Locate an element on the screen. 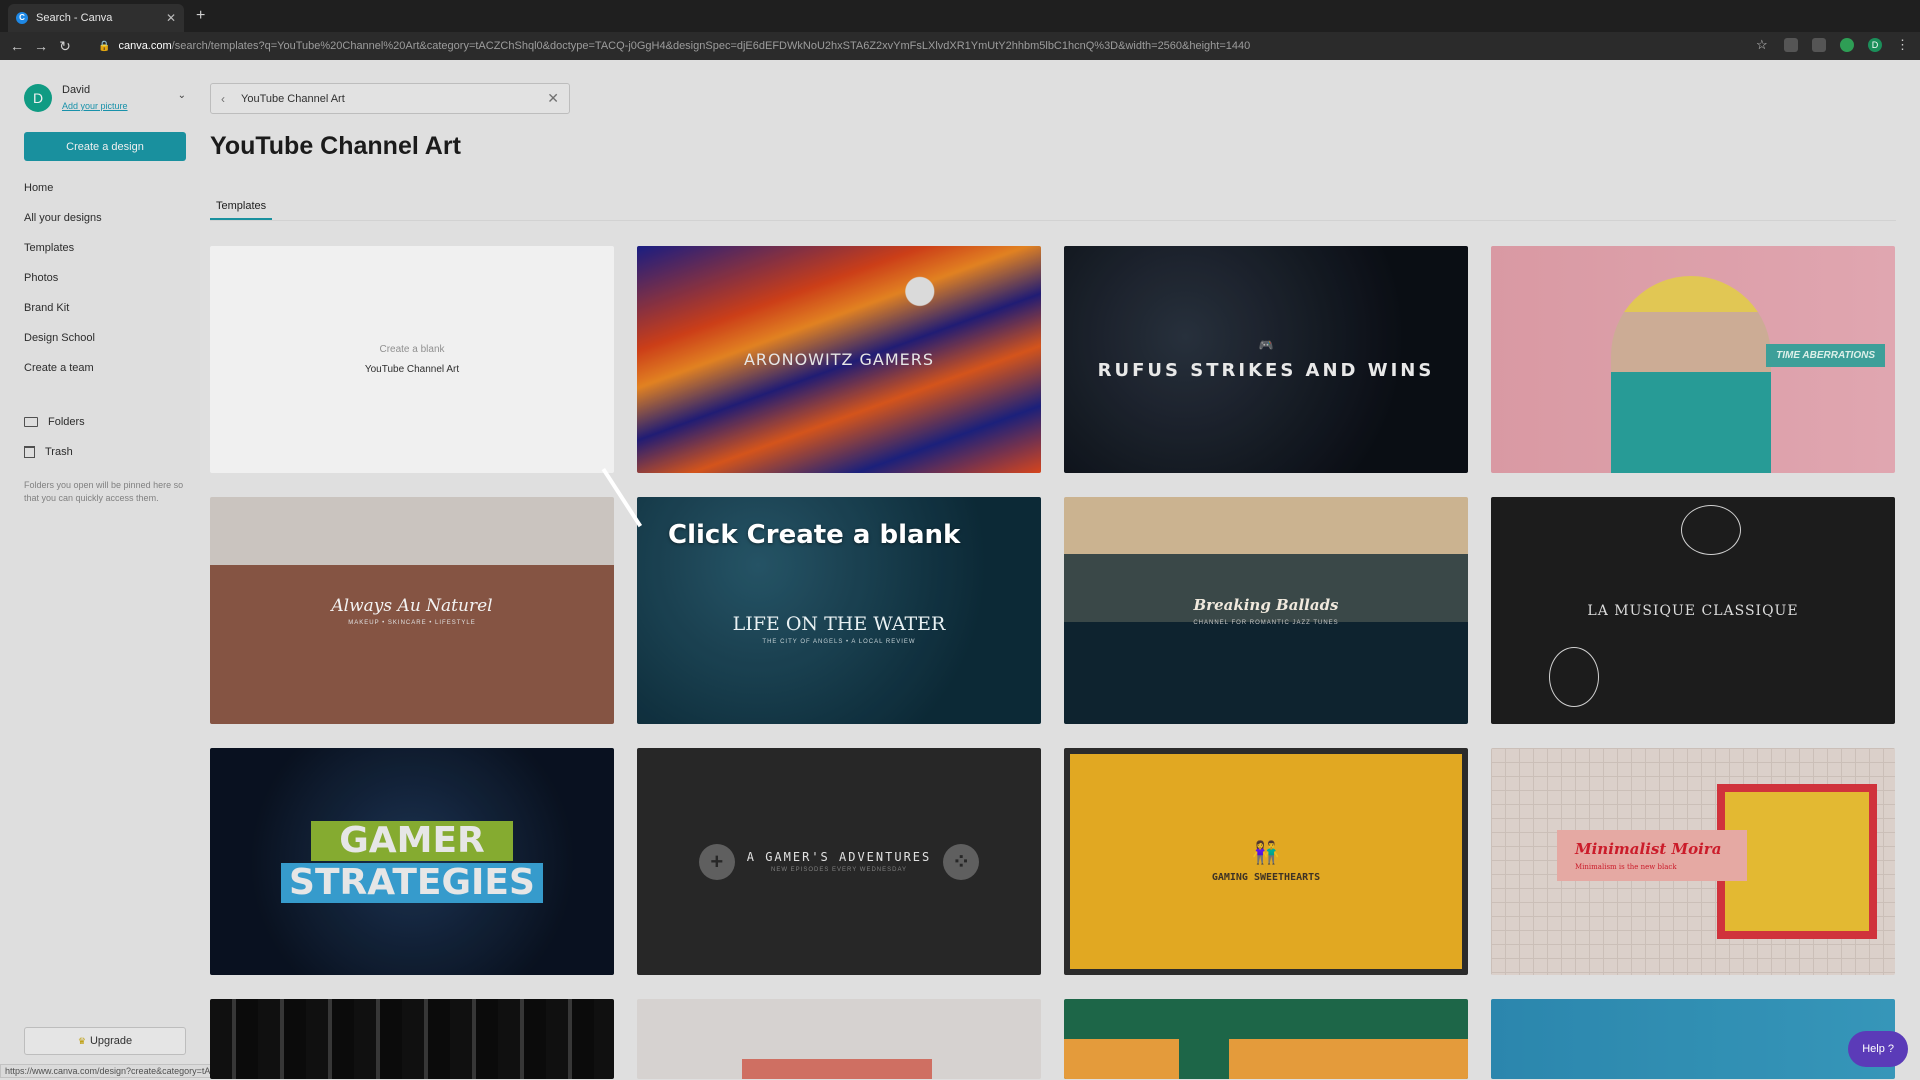  avatar: D is located at coordinates (38, 98).